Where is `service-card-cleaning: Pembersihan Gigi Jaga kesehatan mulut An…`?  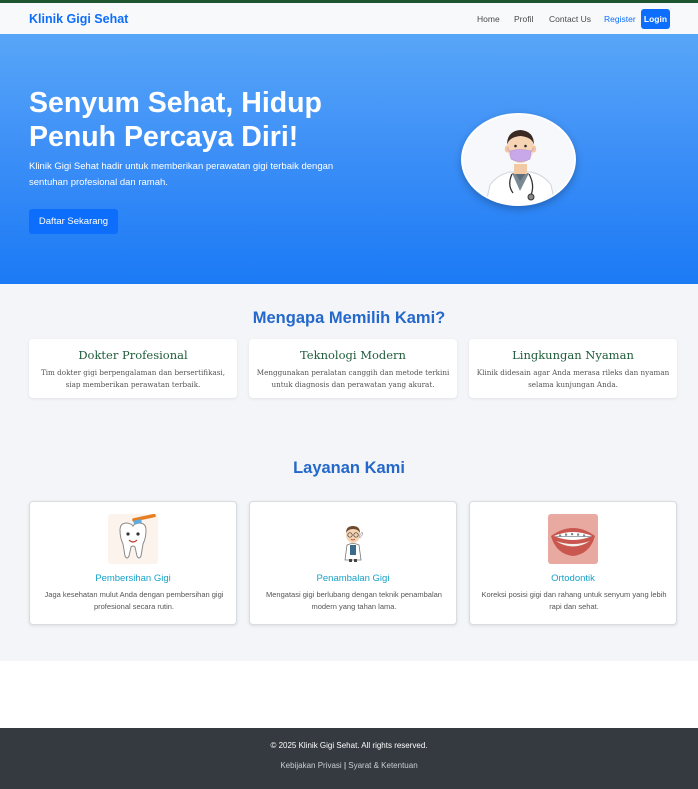 service-card-cleaning: Pembersihan Gigi Jaga kesehatan mulut An… is located at coordinates (133, 563).